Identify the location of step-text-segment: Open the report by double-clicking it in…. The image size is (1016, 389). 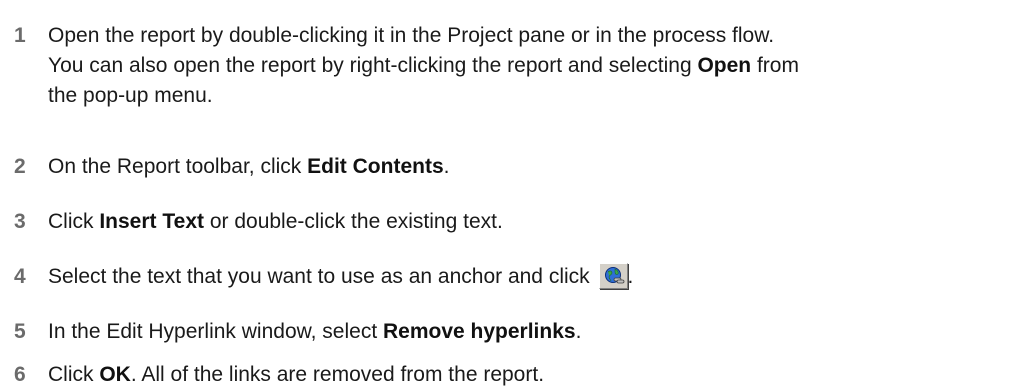
(411, 35).